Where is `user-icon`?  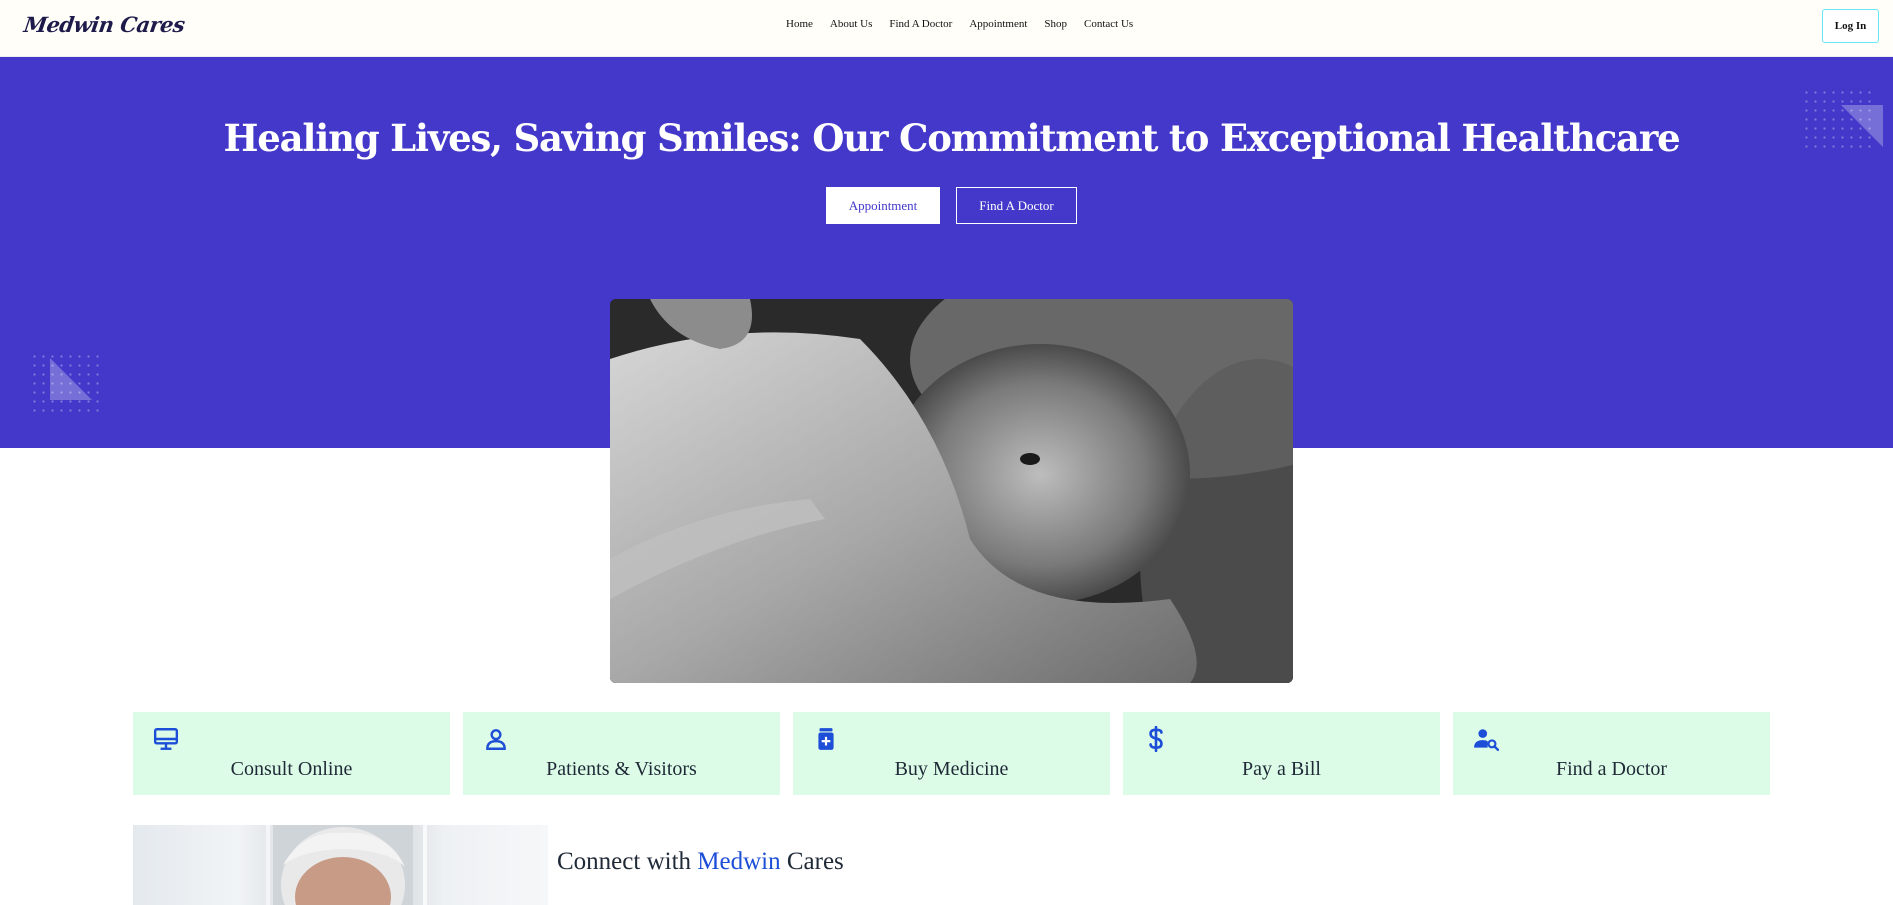 user-icon is located at coordinates (496, 739).